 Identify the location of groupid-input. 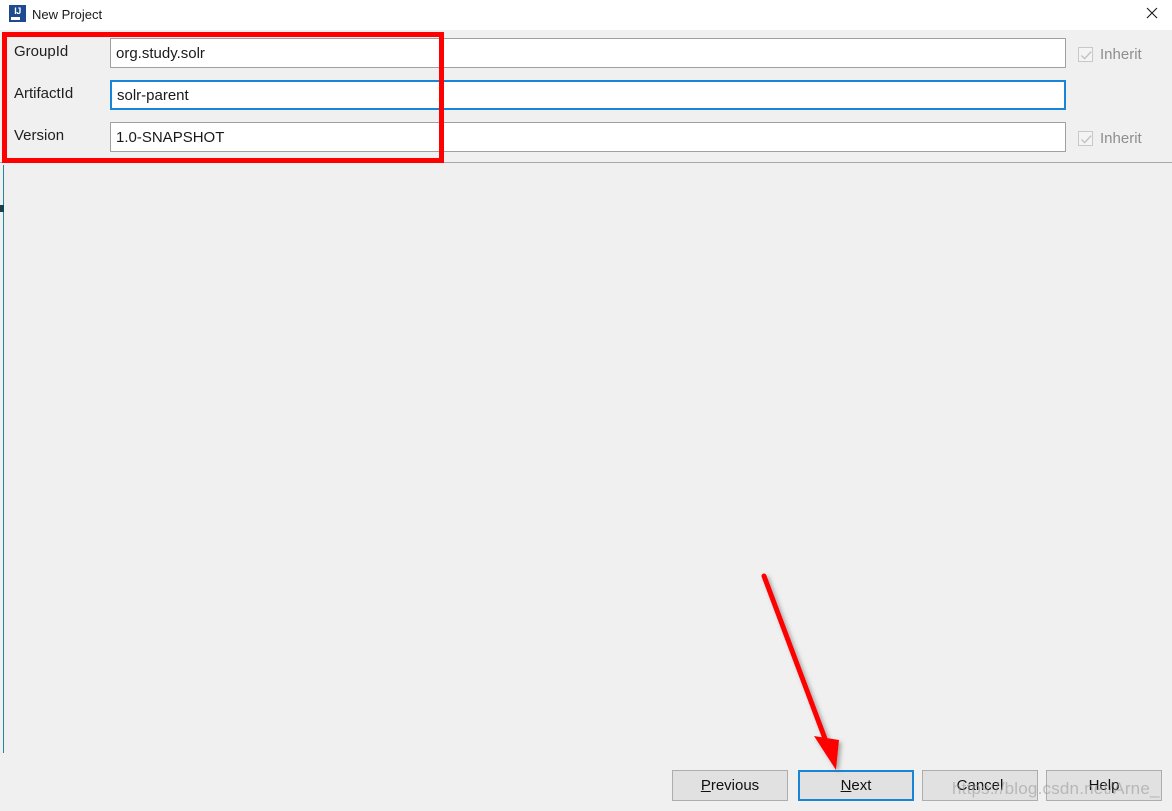
(588, 53).